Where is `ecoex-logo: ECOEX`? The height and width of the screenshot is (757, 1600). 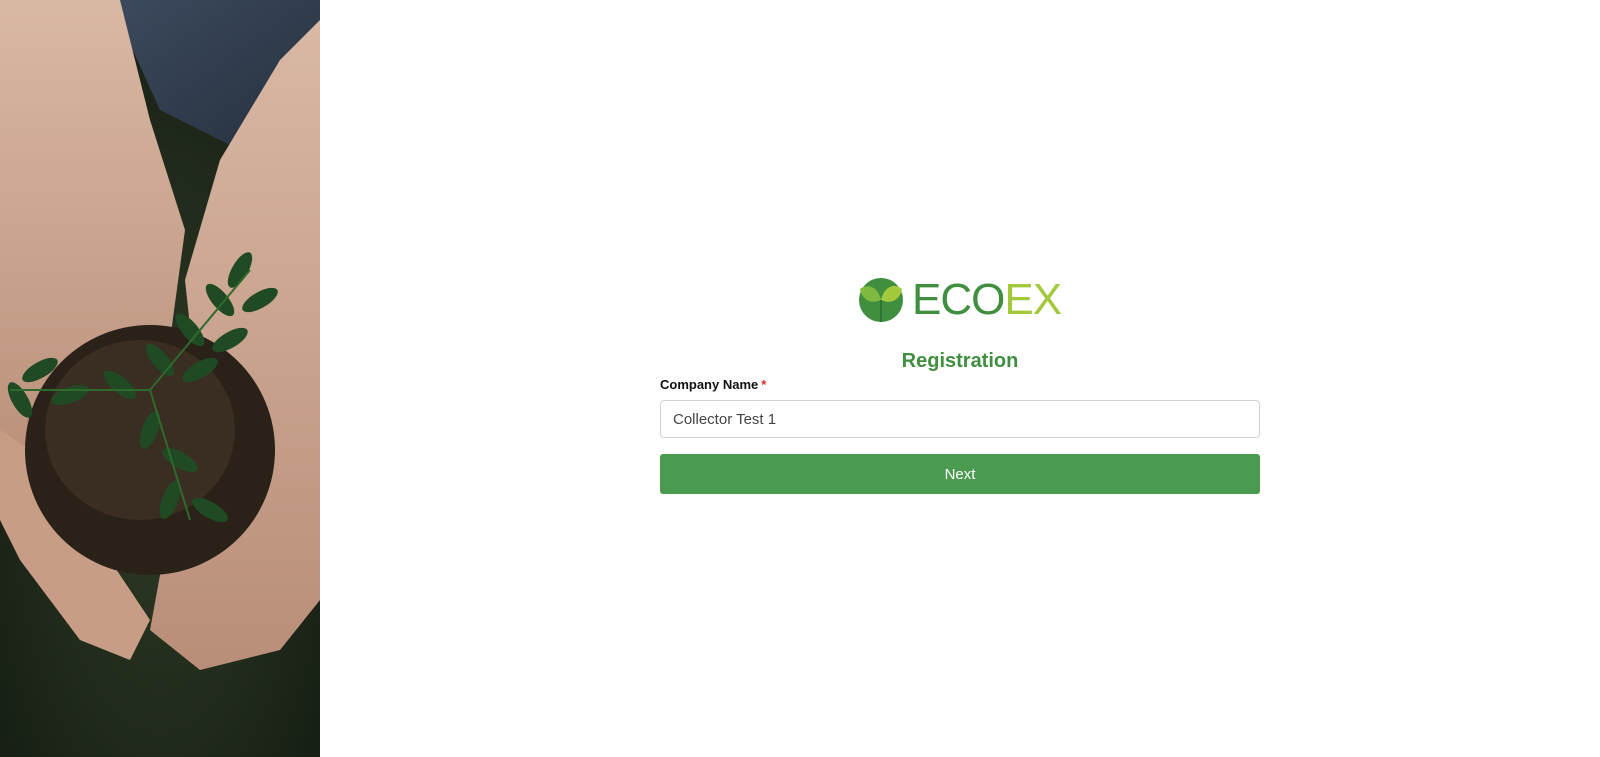 ecoex-logo: ECOEX is located at coordinates (963, 300).